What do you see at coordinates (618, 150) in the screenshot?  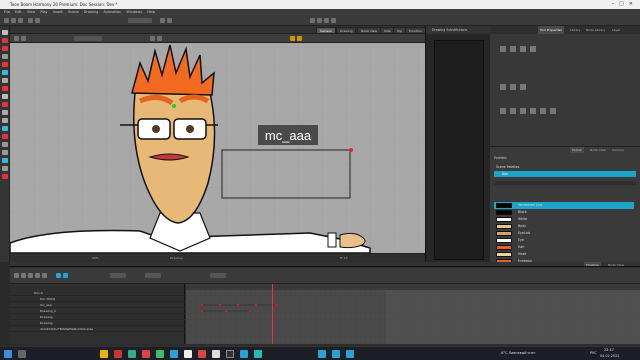 I see `tab-colour-camera: Camera` at bounding box center [618, 150].